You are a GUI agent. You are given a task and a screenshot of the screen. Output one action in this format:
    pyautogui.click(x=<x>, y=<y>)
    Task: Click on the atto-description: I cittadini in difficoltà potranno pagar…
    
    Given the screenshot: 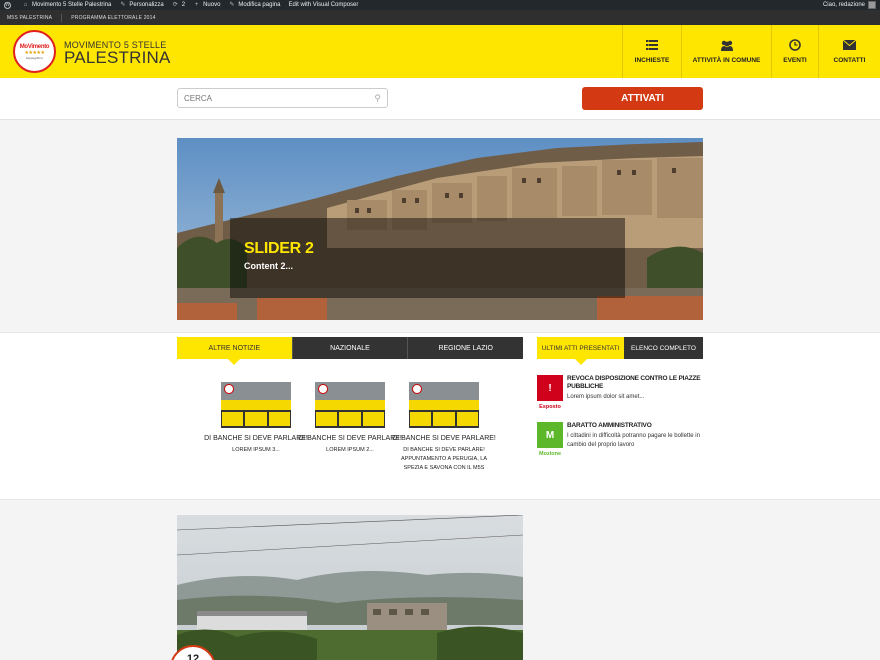 What is the action you would take?
    pyautogui.click(x=633, y=440)
    